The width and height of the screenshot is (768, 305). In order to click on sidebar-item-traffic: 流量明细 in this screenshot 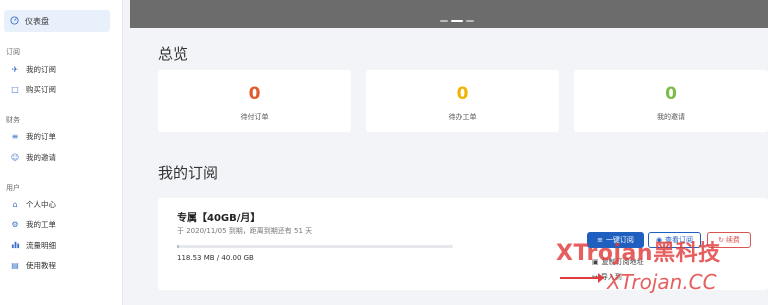, I will do `click(33, 245)`.